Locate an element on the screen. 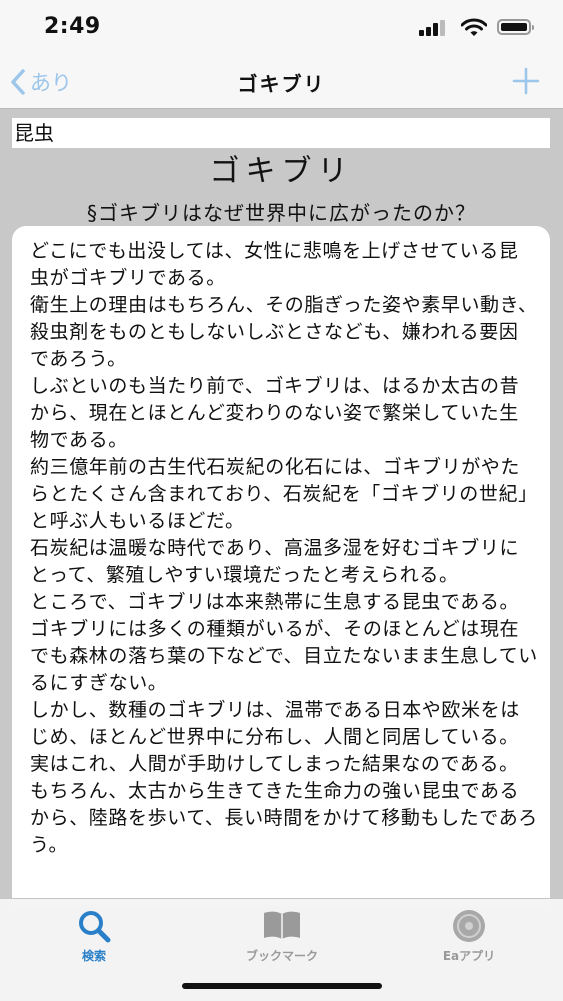 The width and height of the screenshot is (563, 1001). page-title: ゴキブリ is located at coordinates (281, 84).